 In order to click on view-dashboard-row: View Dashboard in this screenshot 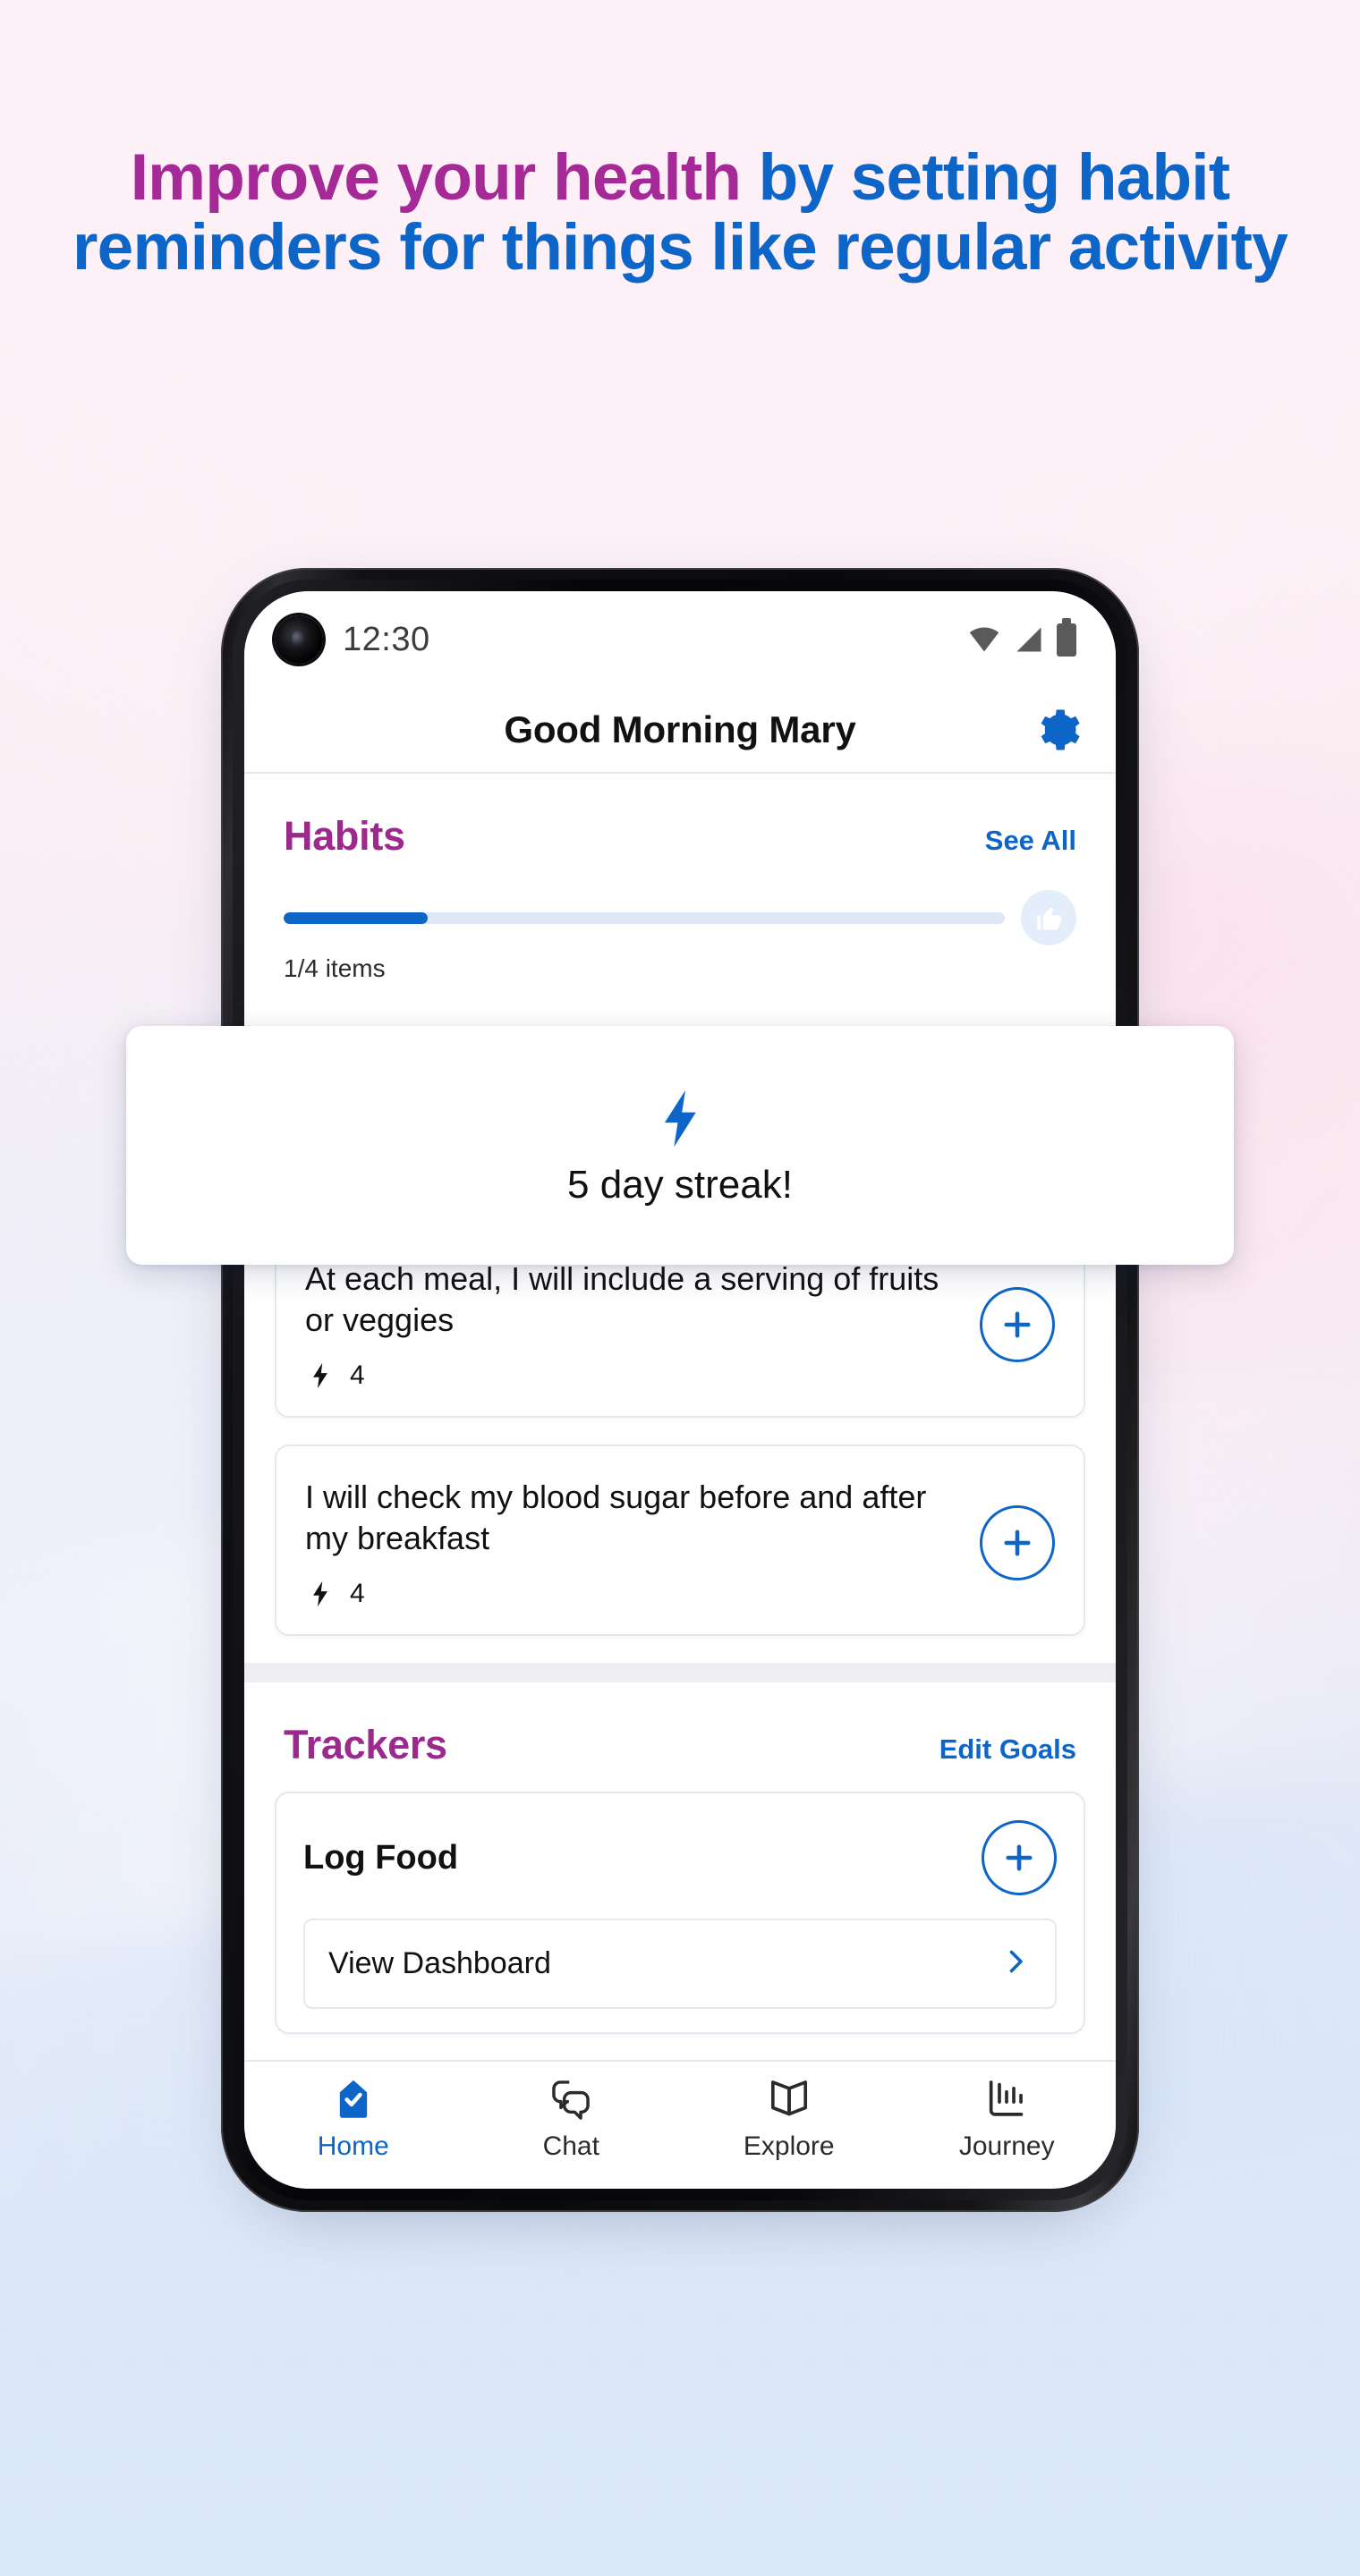, I will do `click(680, 1964)`.